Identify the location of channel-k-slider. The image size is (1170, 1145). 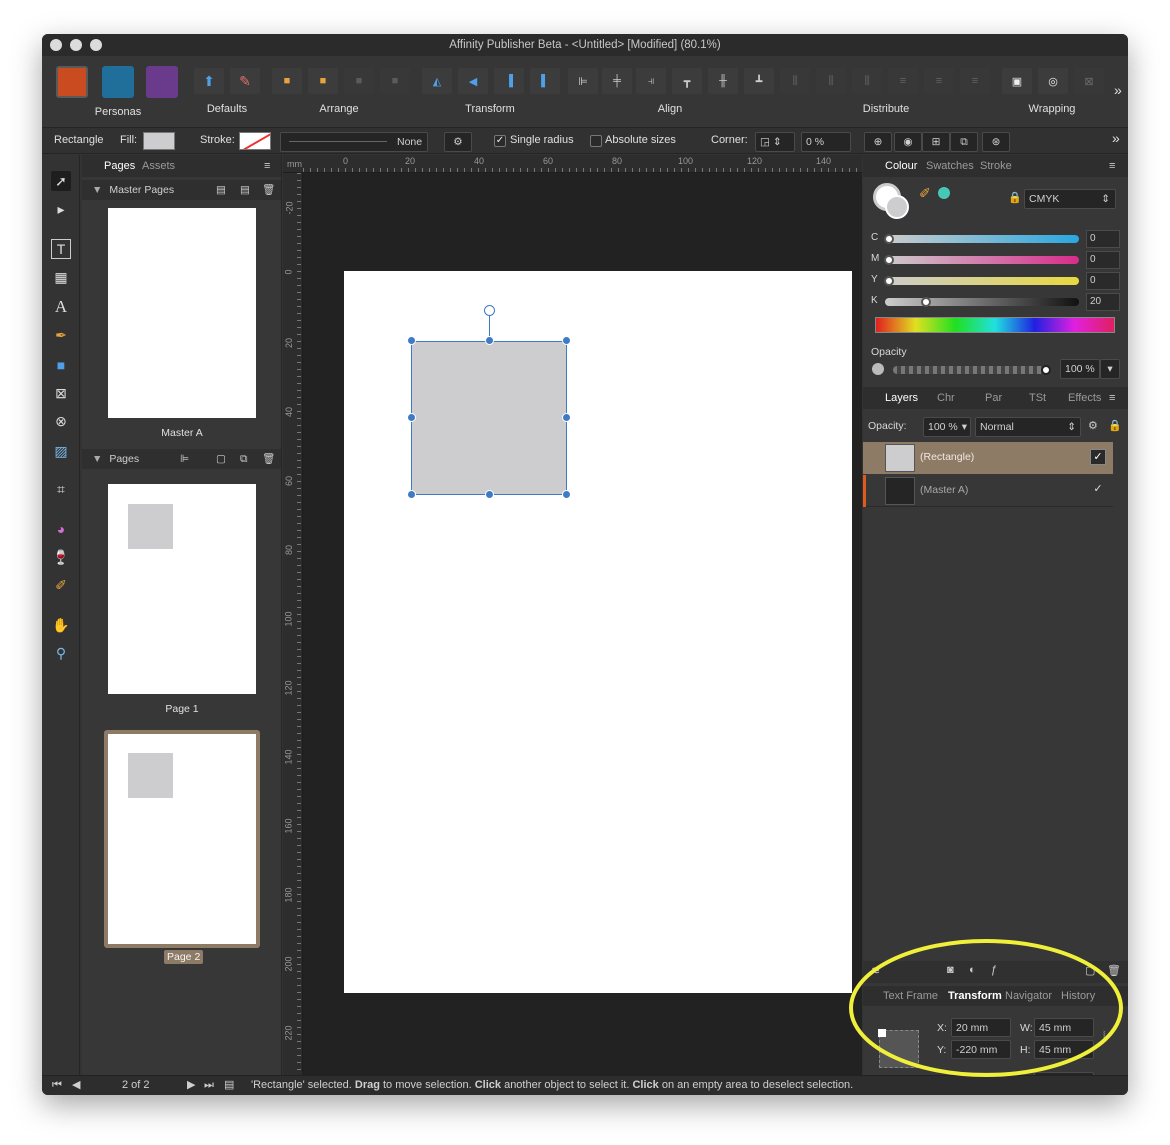
(982, 302).